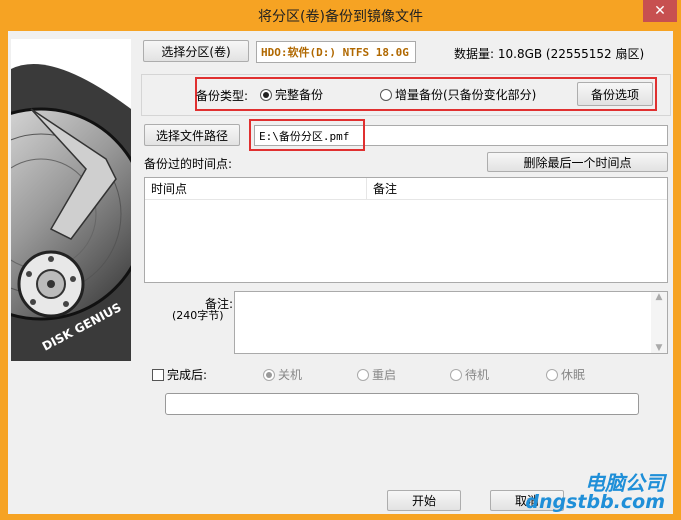  I want to click on close-button: ✕, so click(660, 11).